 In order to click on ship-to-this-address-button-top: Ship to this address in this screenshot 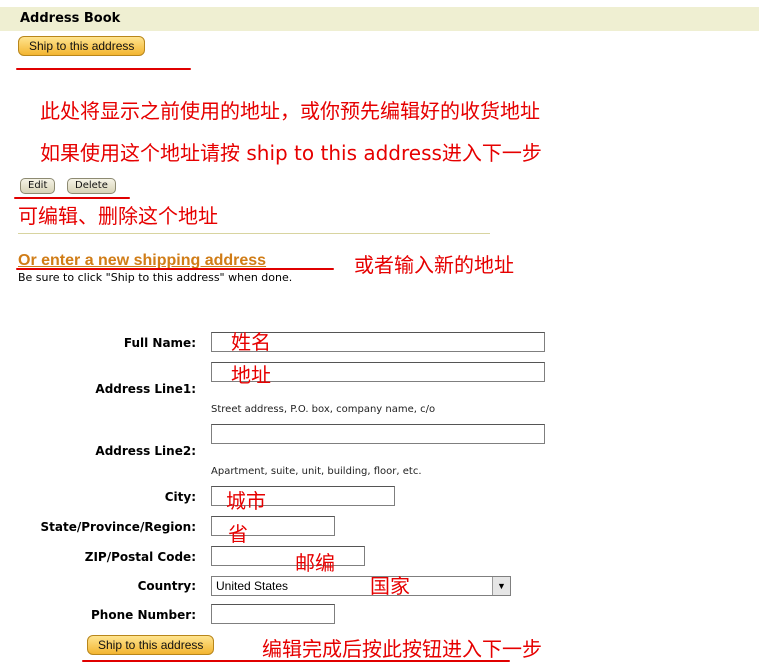, I will do `click(82, 46)`.